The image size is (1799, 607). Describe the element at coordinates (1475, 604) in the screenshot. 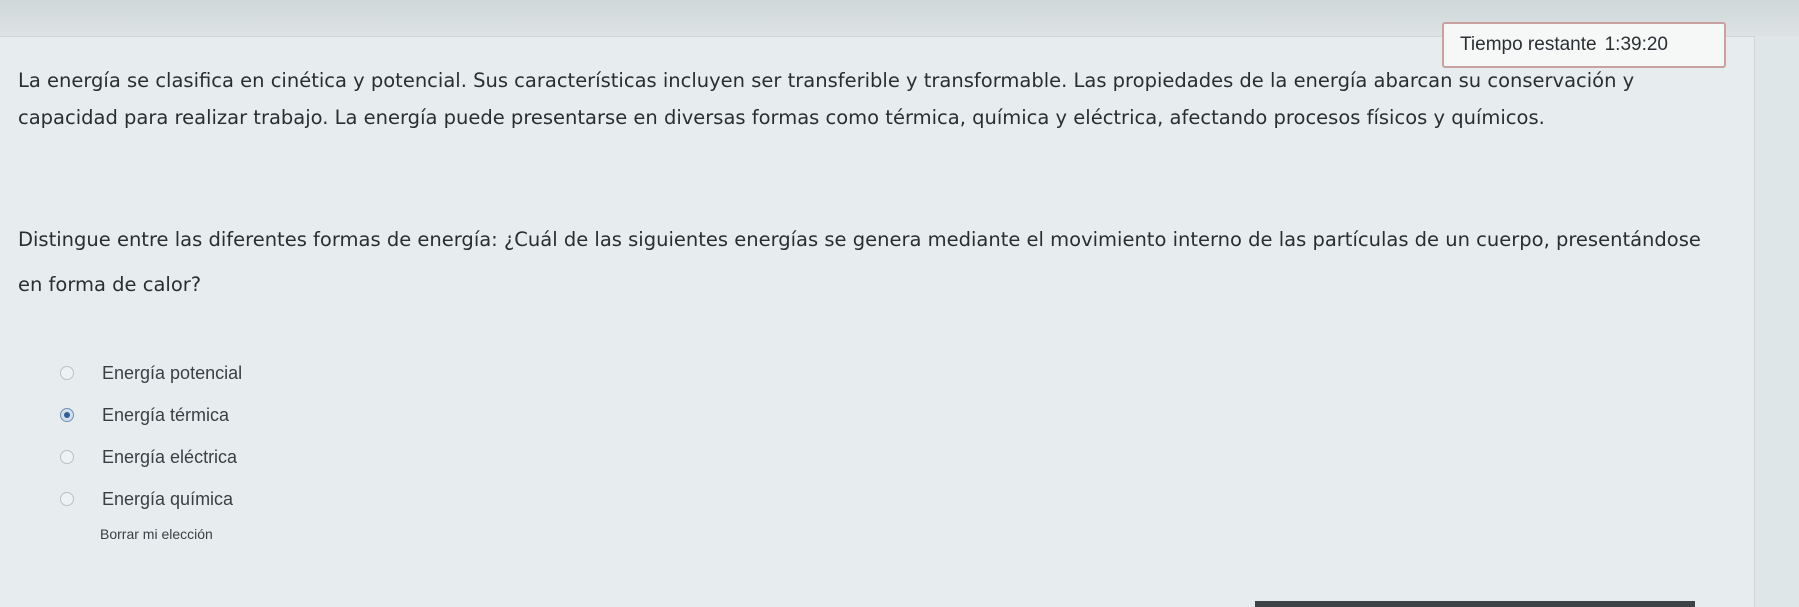

I see `bottom-edge-bar` at that location.